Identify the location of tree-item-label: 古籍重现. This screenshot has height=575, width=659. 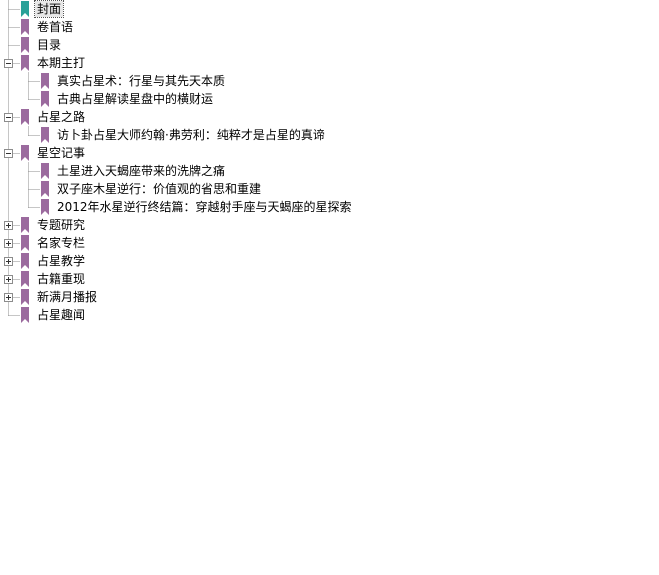
(61, 279).